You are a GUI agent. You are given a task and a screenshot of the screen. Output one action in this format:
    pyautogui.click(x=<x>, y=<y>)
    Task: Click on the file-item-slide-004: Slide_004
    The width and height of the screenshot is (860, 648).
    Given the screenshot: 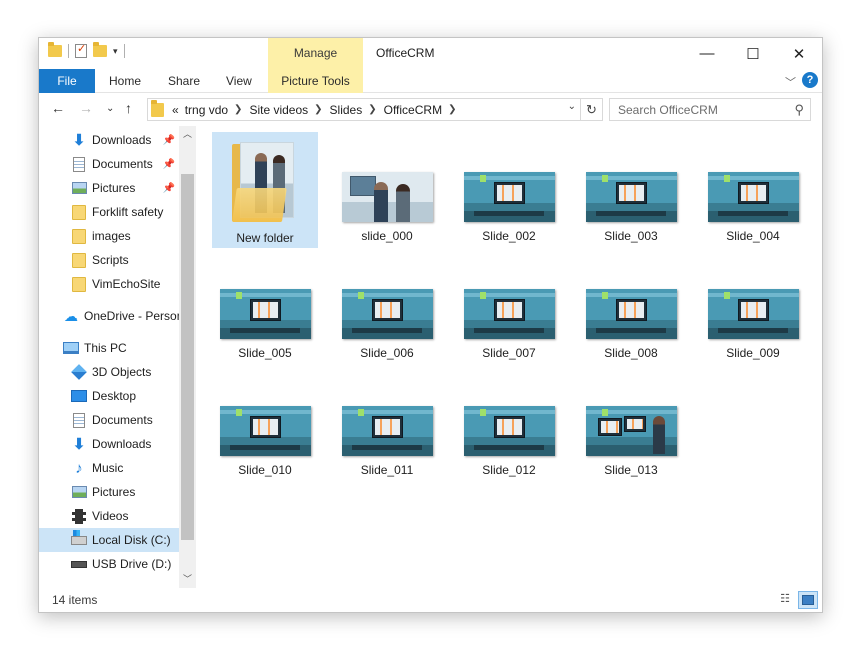 What is the action you would take?
    pyautogui.click(x=753, y=190)
    